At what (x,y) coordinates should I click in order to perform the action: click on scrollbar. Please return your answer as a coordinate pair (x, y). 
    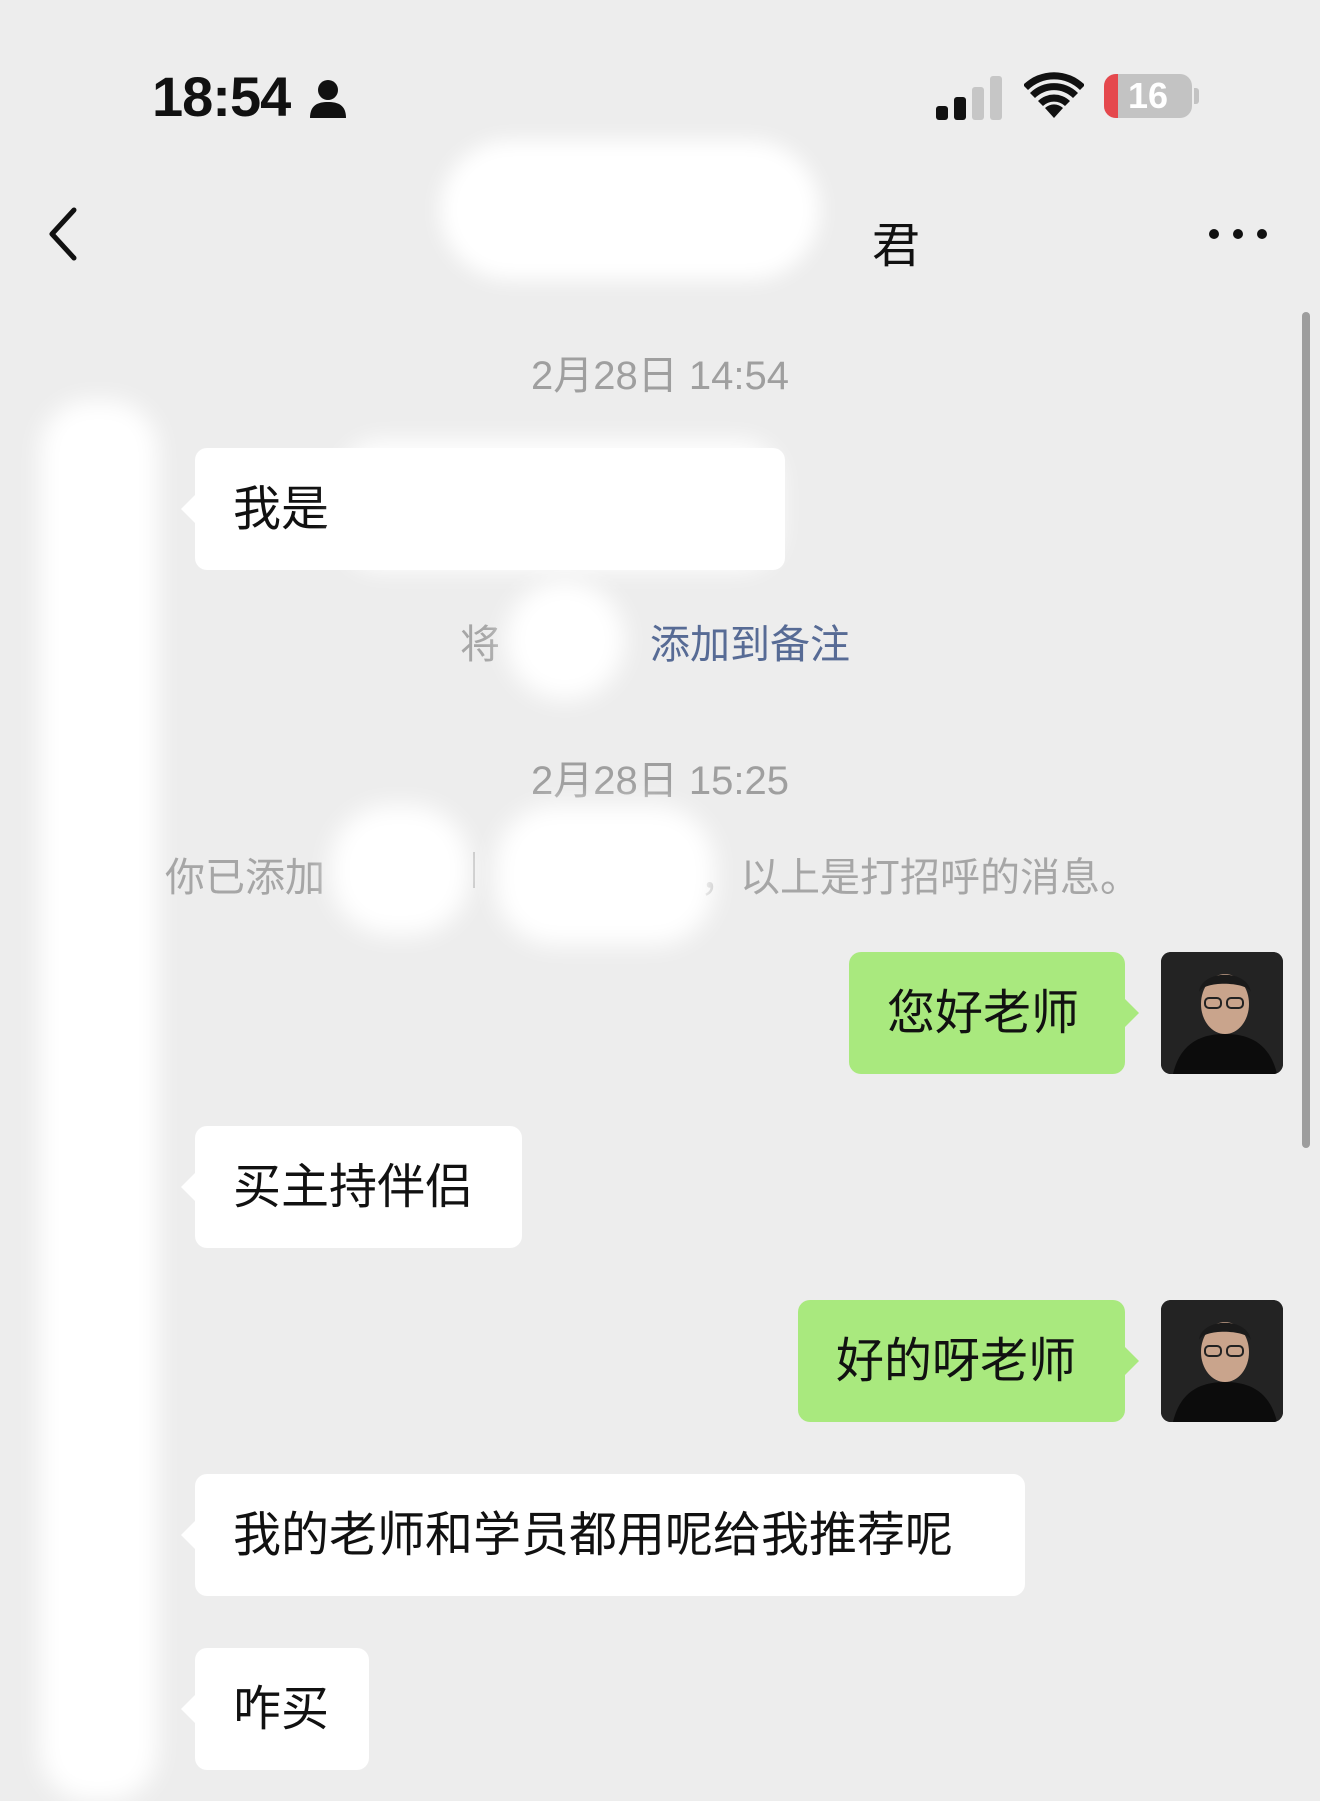
    Looking at the image, I should click on (1306, 730).